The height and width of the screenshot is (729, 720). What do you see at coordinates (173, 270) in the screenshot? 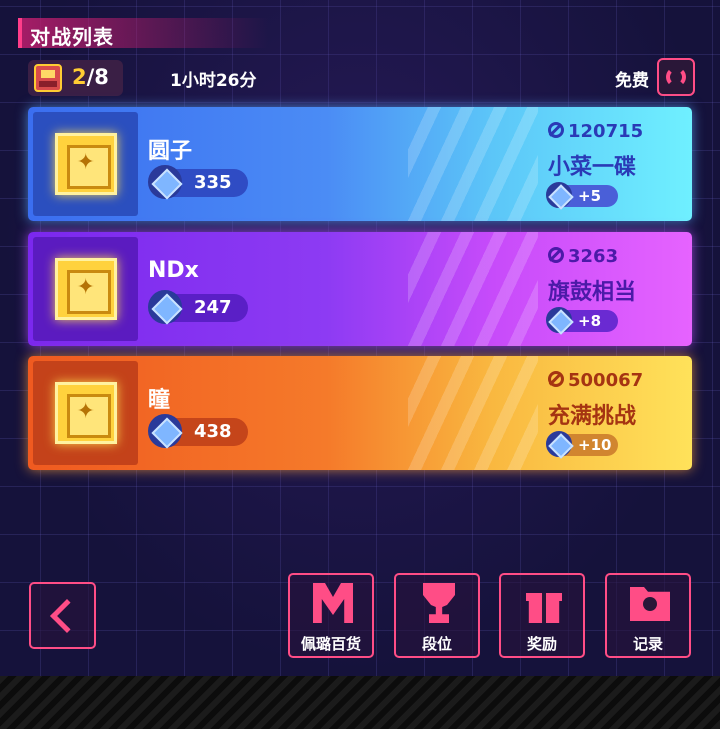
I see `player-name: NDx` at bounding box center [173, 270].